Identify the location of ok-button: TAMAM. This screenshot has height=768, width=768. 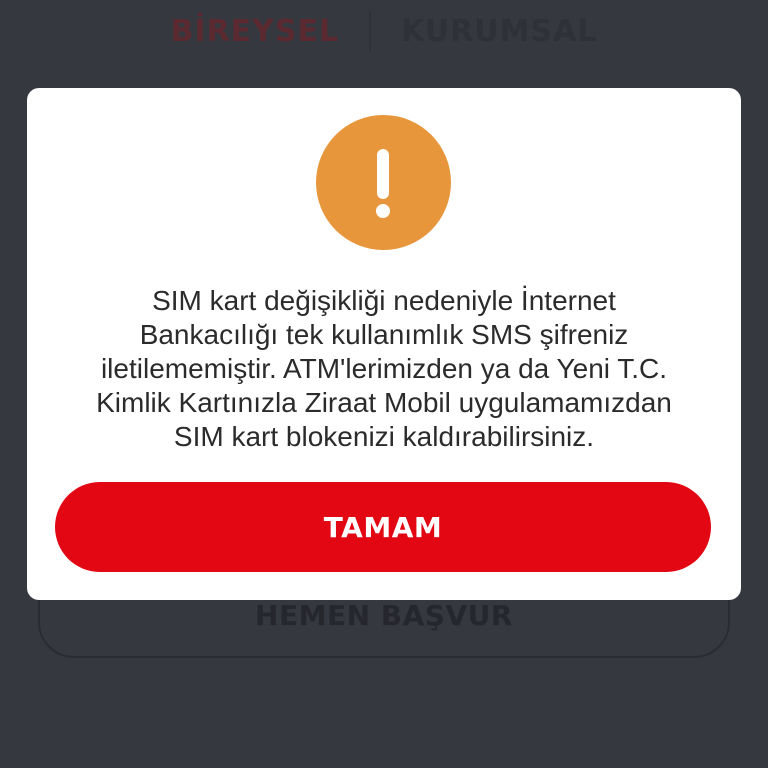
(383, 527).